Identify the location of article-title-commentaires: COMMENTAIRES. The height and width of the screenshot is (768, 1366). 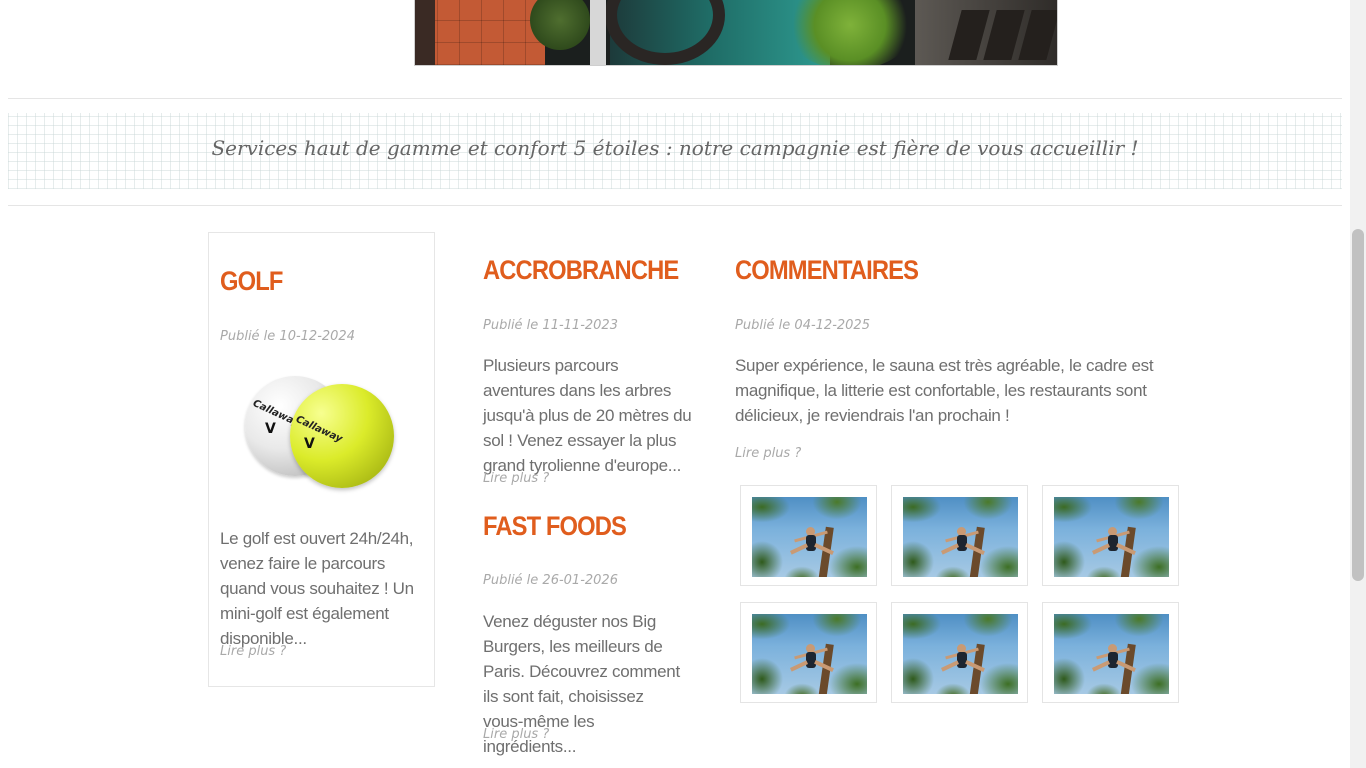
(827, 270).